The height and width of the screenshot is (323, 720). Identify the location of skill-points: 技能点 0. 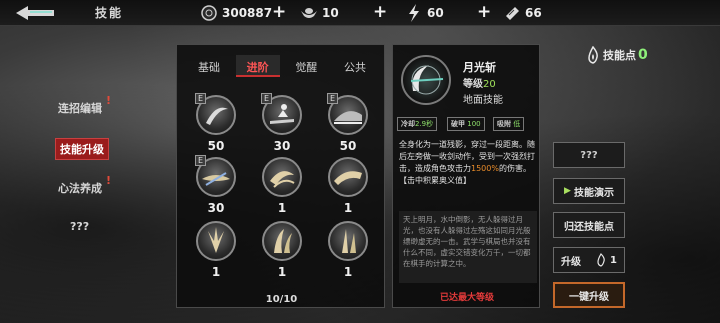
(616, 55).